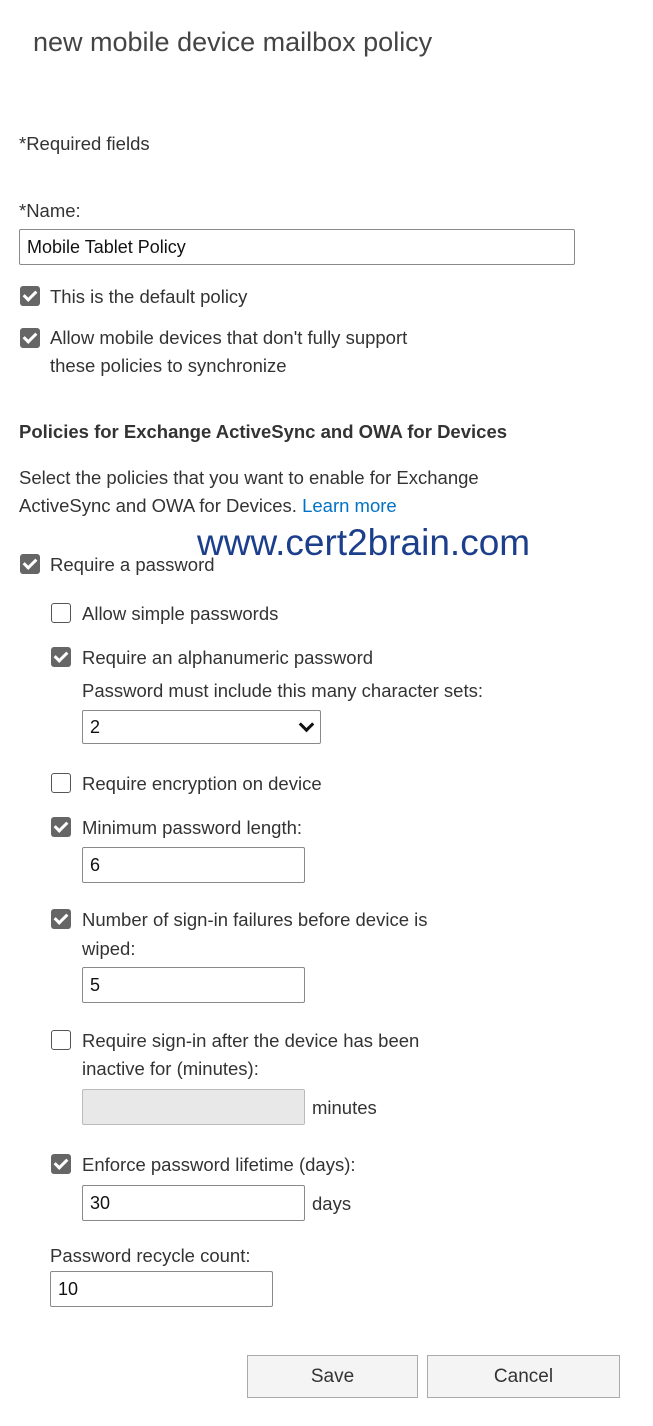 Image resolution: width=653 pixels, height=1426 pixels. I want to click on watermark: www.cert2brain.com, so click(364, 542).